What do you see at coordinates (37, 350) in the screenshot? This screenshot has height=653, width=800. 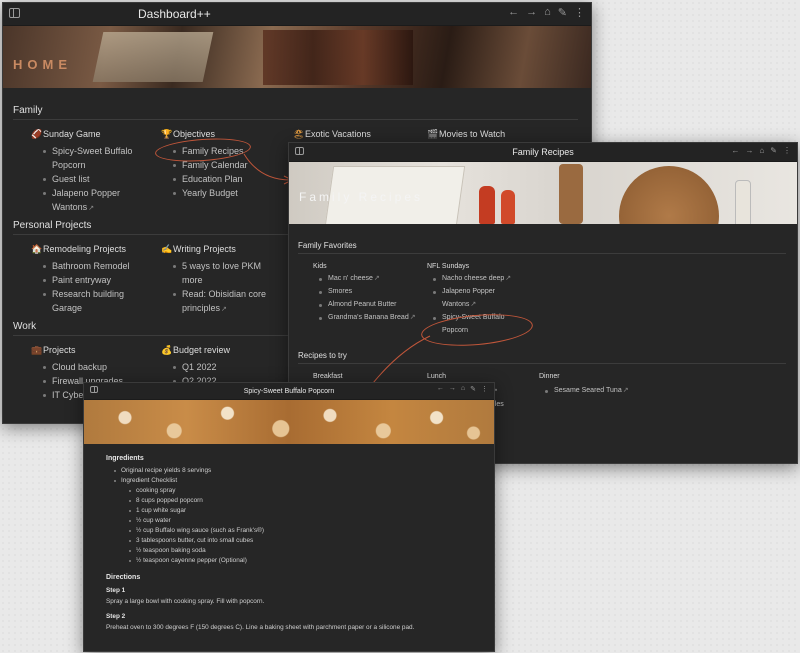 I see `briefcase-icon: 💼` at bounding box center [37, 350].